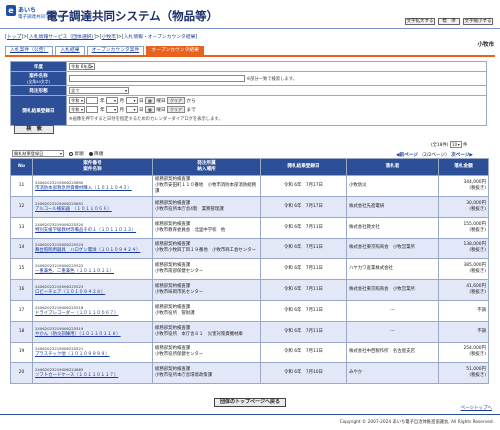 The width and height of the screenshot is (500, 430). I want to click on breadcrumb-top: トップ, so click(14, 37).